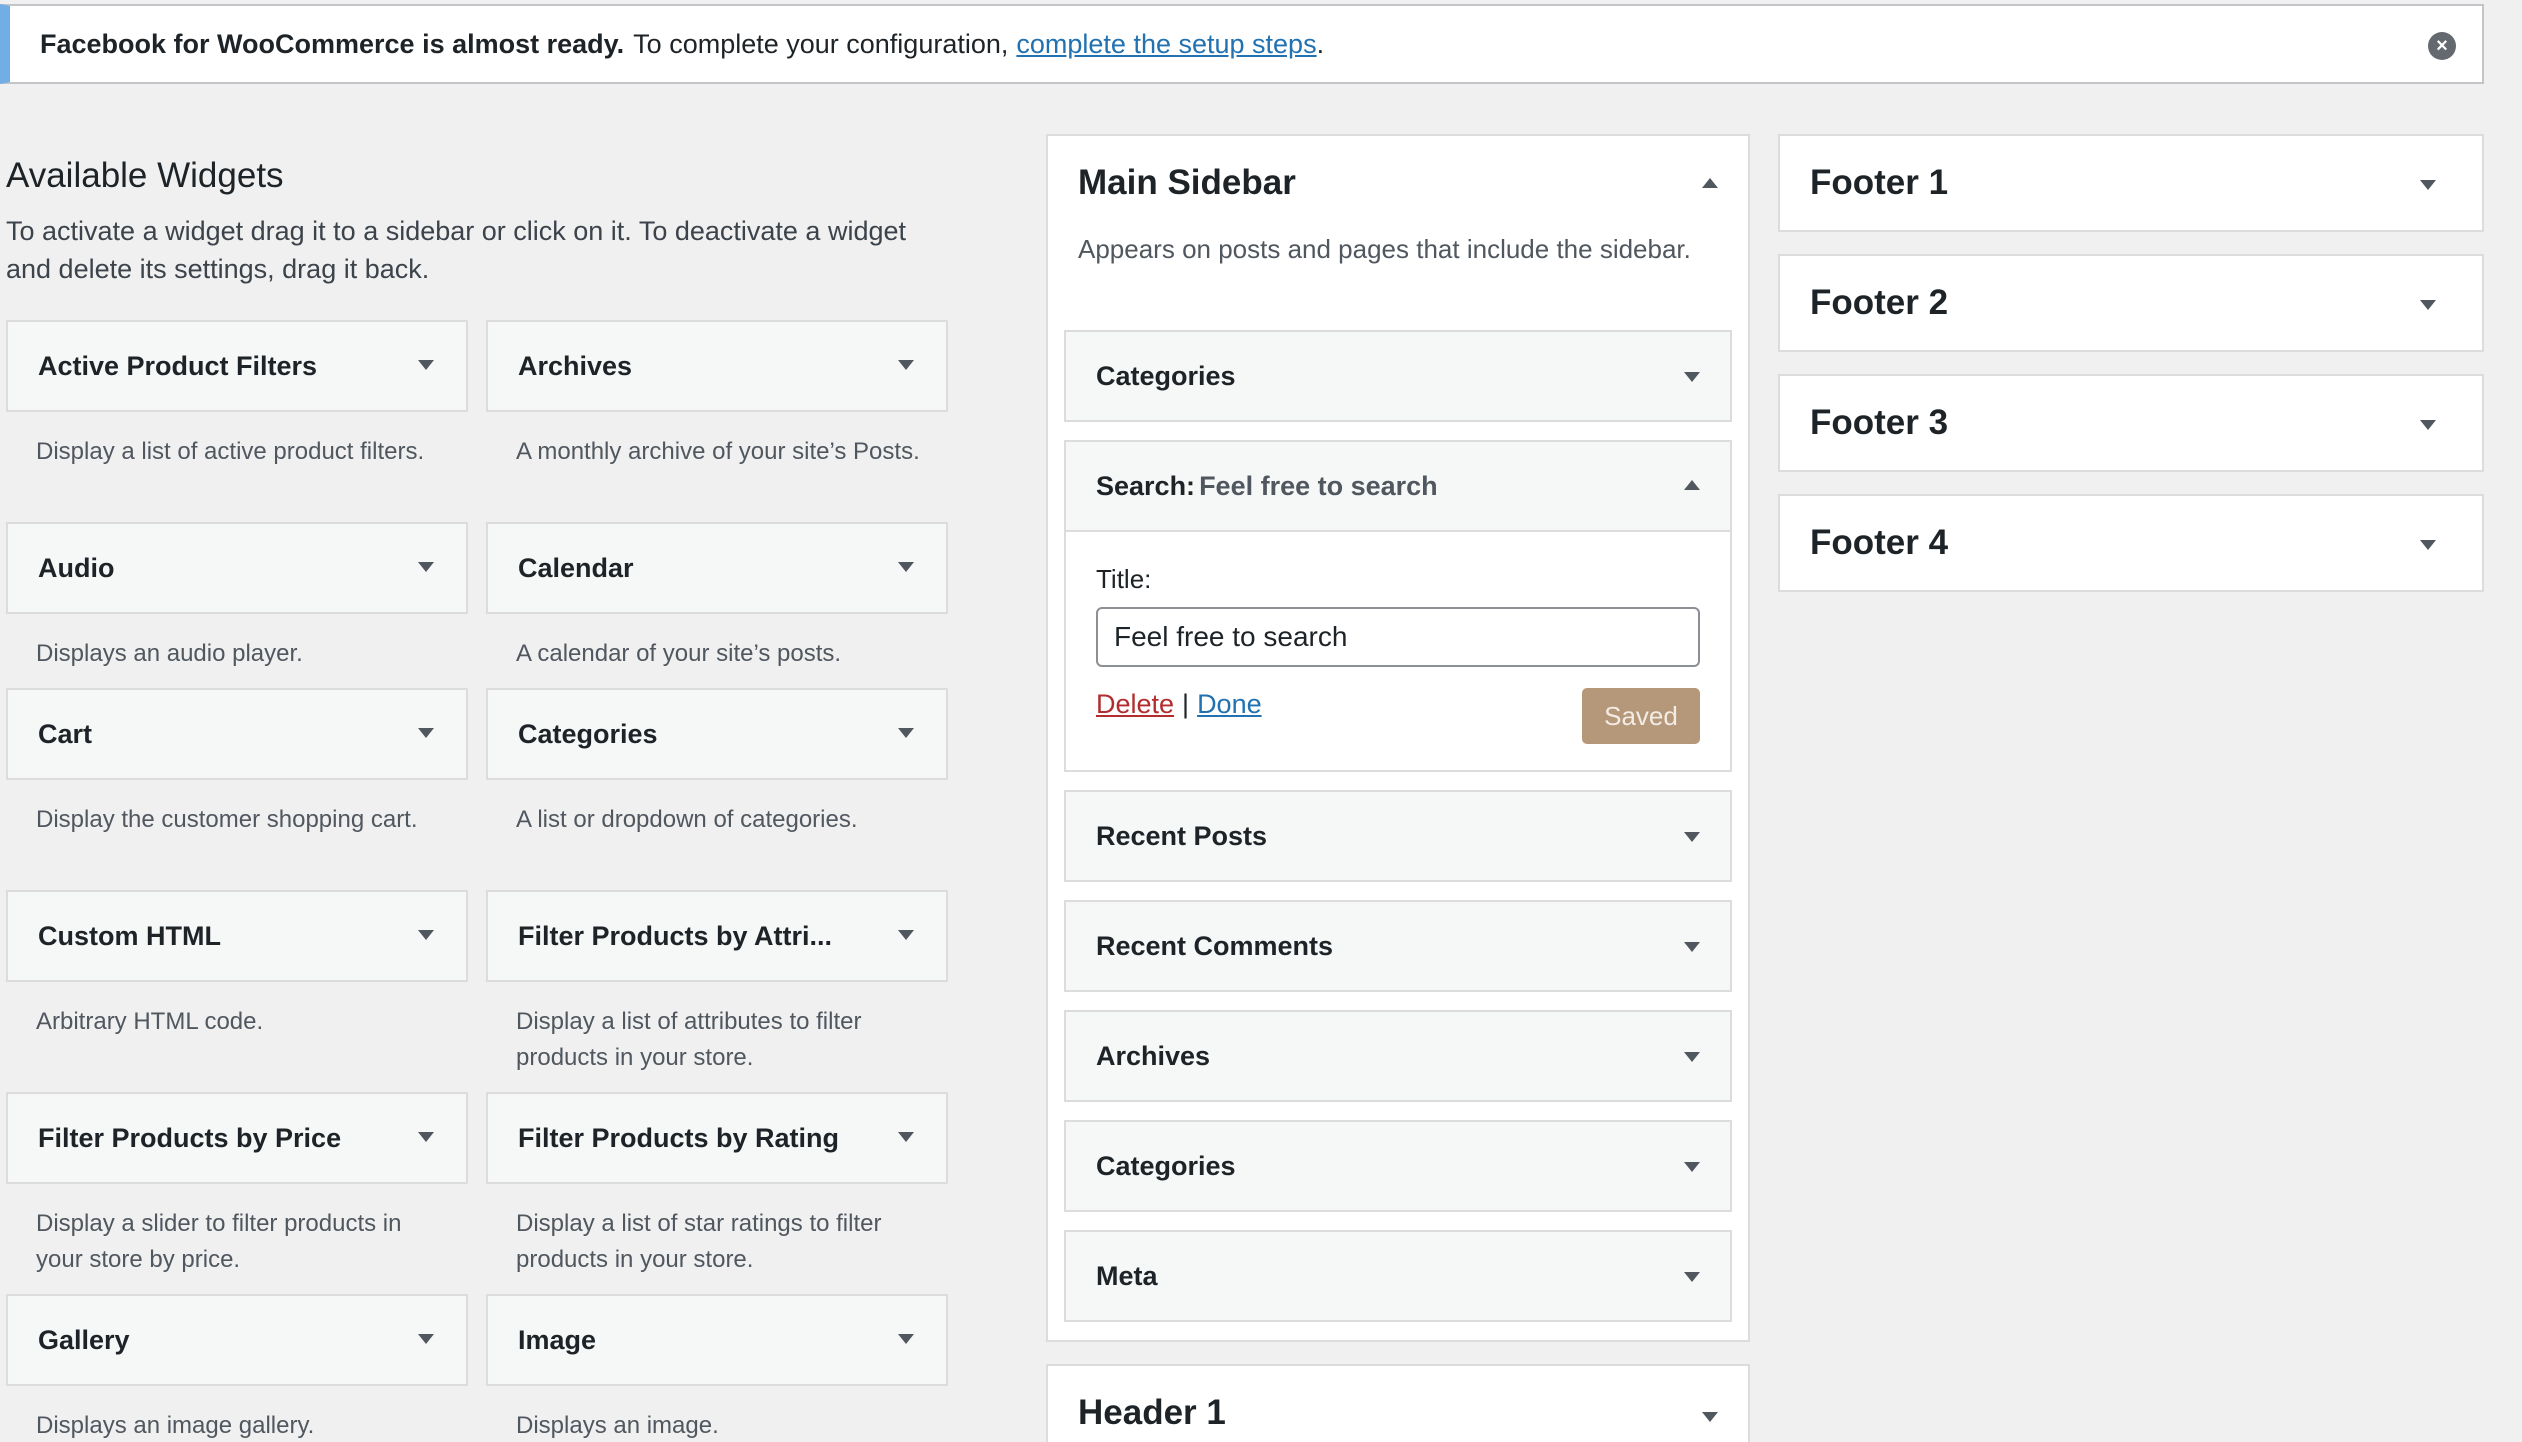  Describe the element at coordinates (717, 1138) in the screenshot. I see `widget-title-bar: Filter Products by Rating` at that location.